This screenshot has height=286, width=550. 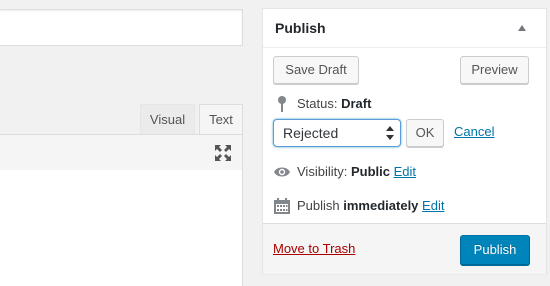 What do you see at coordinates (316, 70) in the screenshot?
I see `save-draft-button: Save Draft` at bounding box center [316, 70].